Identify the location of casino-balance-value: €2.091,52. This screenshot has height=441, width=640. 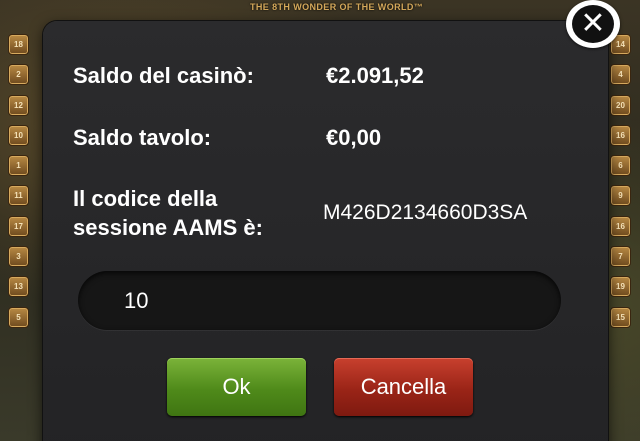
(375, 75).